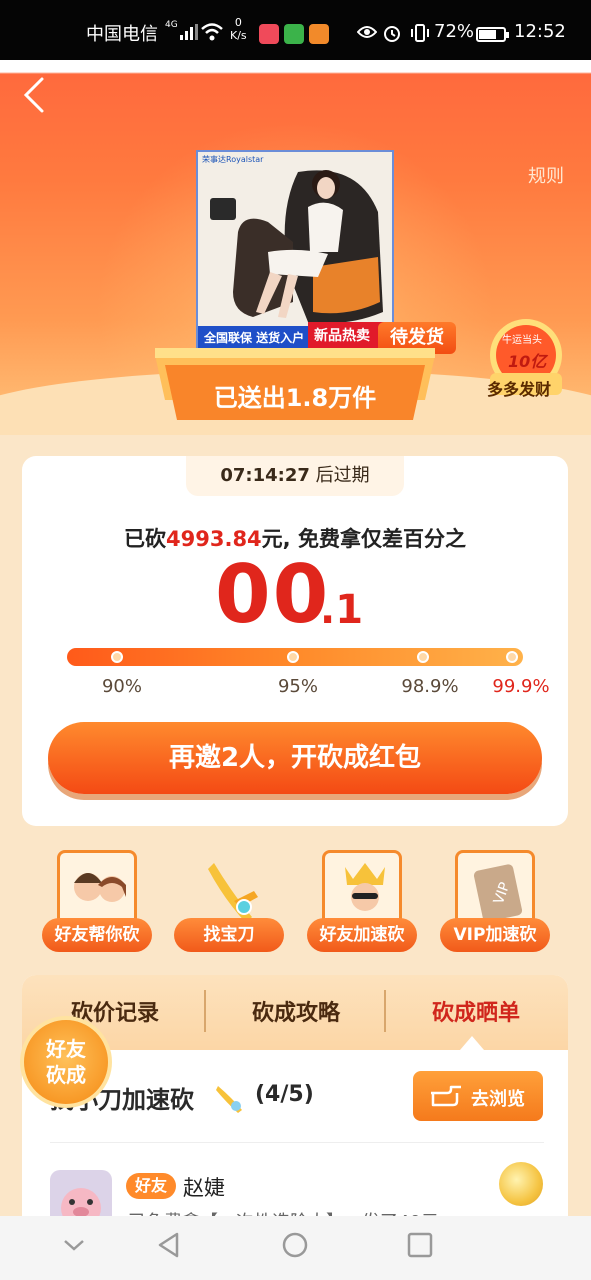 This screenshot has width=591, height=1280. What do you see at coordinates (265, 475) in the screenshot?
I see `timer-value: 07:14:27` at bounding box center [265, 475].